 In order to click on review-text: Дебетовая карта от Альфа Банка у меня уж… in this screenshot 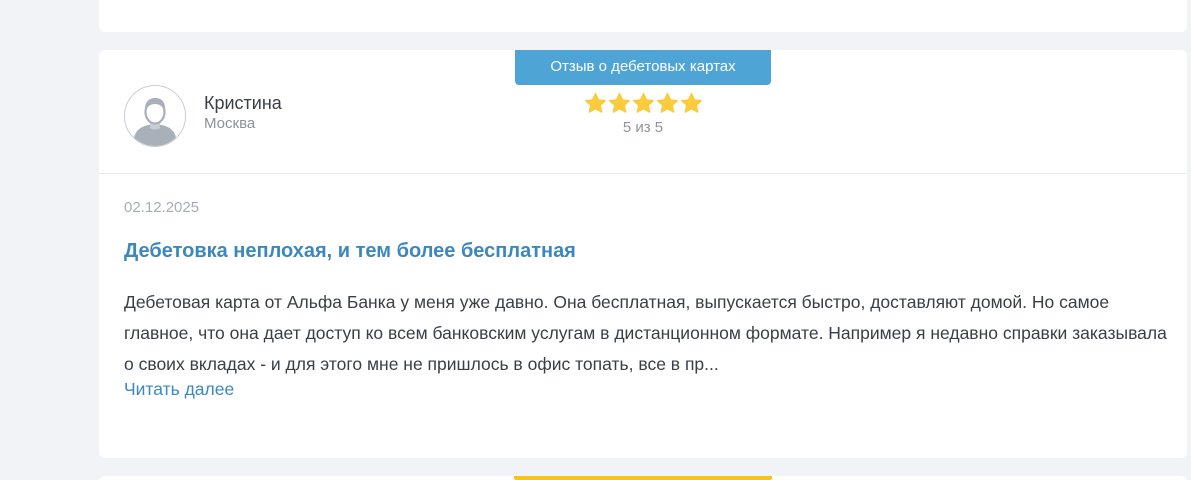, I will do `click(645, 333)`.